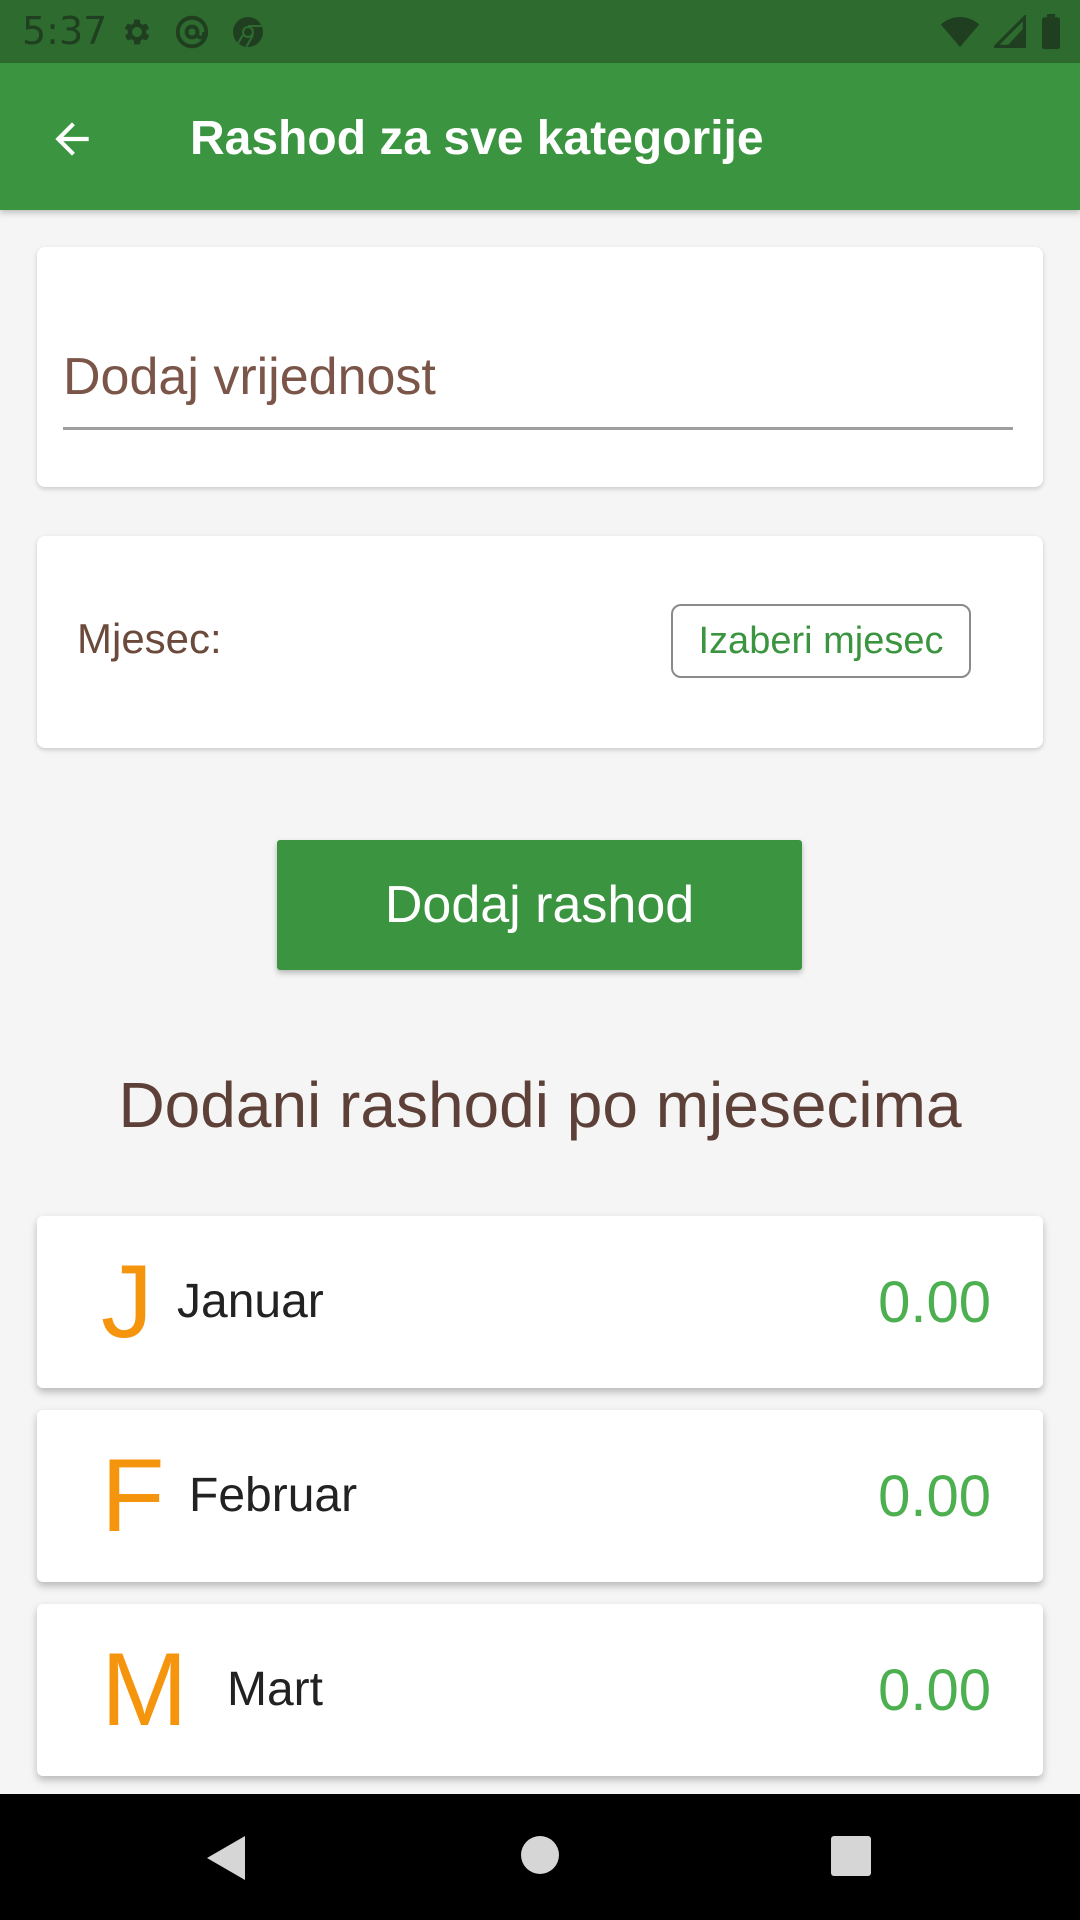 Image resolution: width=1080 pixels, height=1920 pixels. Describe the element at coordinates (127, 1302) in the screenshot. I see `month-initial: J` at that location.